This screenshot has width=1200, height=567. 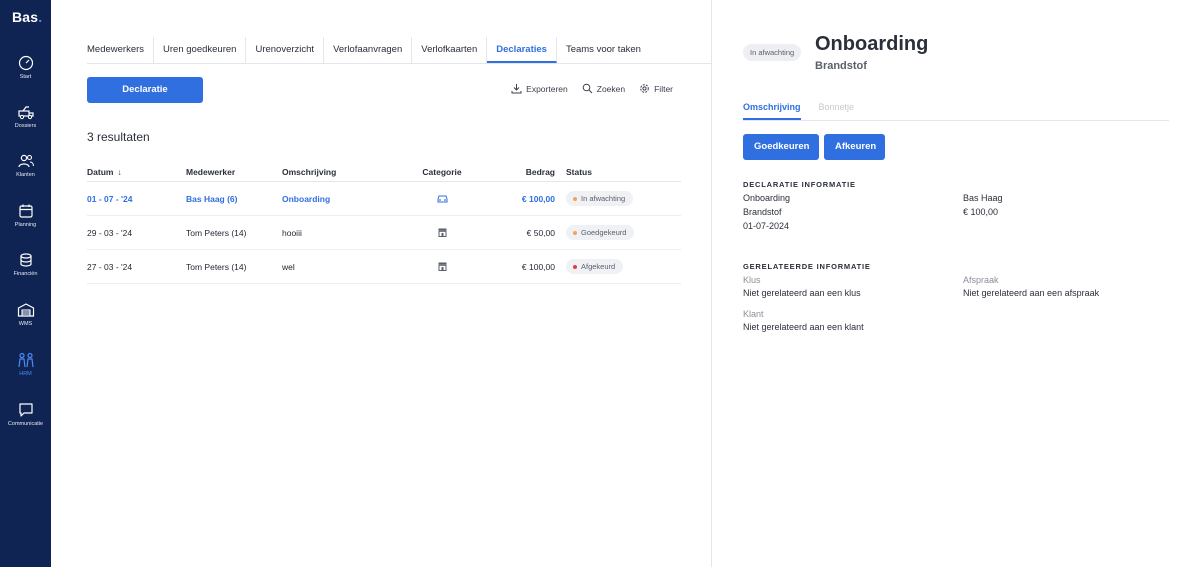 I want to click on export-label: Exporteren, so click(x=547, y=88).